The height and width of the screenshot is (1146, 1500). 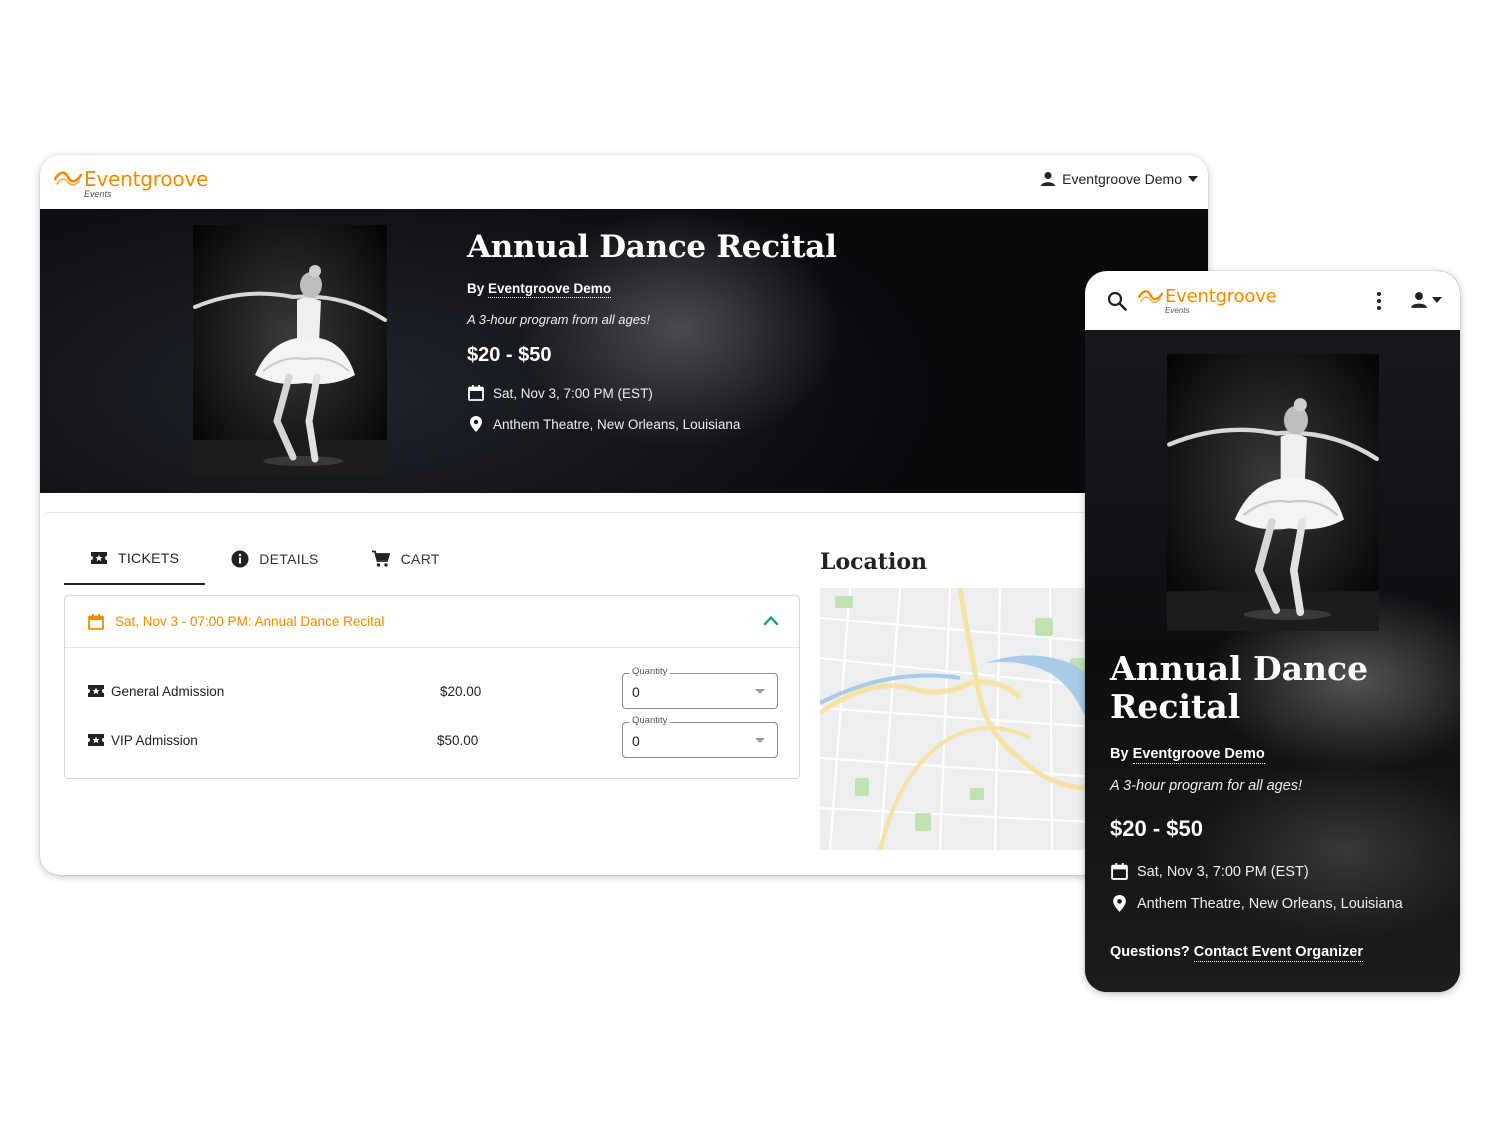 I want to click on mobile-header: Eventgroove Events, so click(x=1272, y=300).